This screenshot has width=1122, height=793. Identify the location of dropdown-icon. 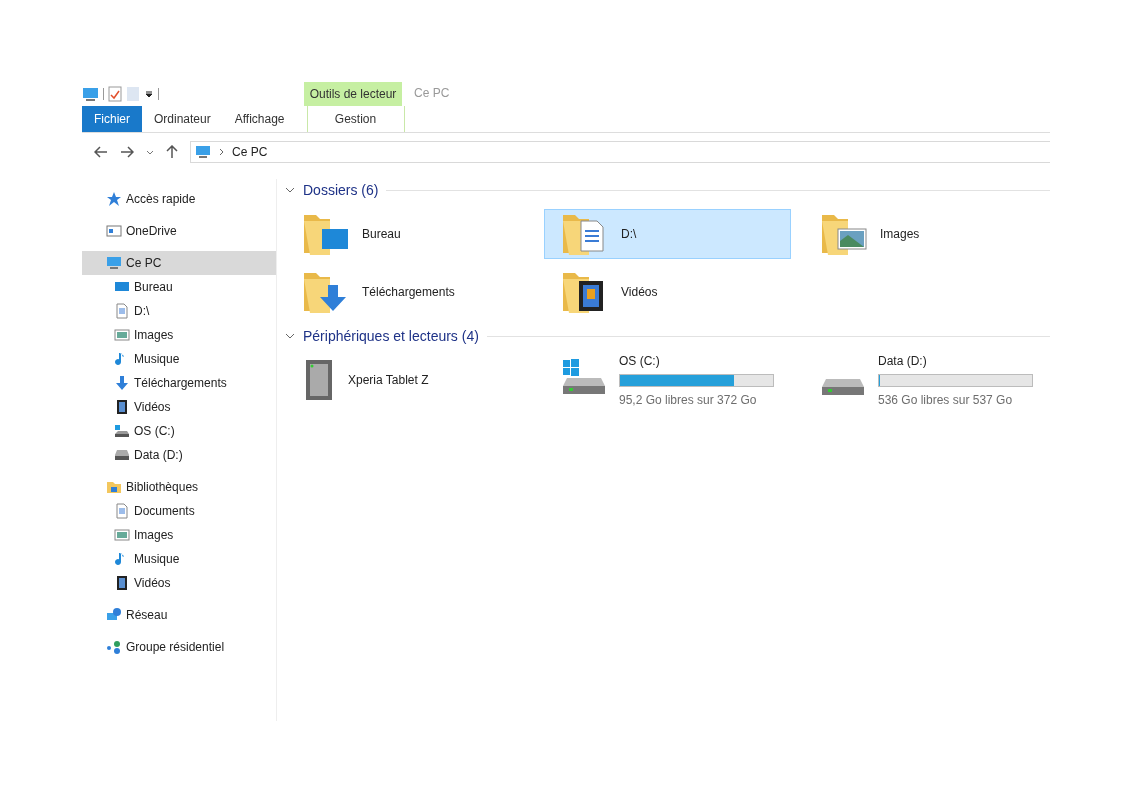
(149, 94).